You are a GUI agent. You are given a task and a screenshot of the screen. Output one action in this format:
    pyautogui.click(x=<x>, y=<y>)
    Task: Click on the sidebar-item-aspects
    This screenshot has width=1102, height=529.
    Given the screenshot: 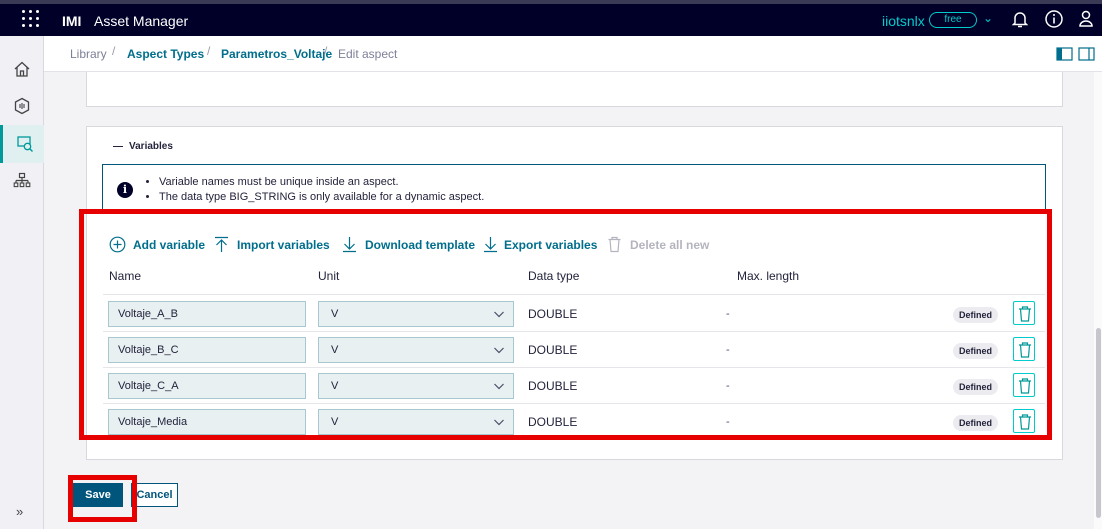 What is the action you would take?
    pyautogui.click(x=22, y=106)
    